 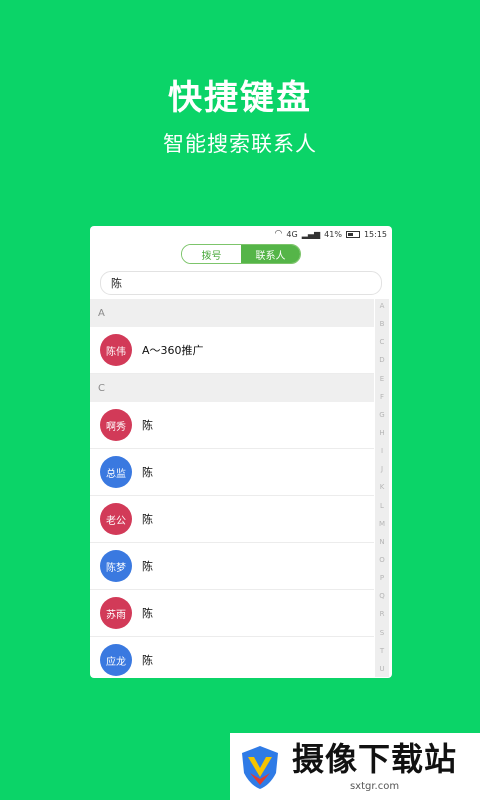 I want to click on contact-row: 陈梦 陈, so click(x=232, y=566).